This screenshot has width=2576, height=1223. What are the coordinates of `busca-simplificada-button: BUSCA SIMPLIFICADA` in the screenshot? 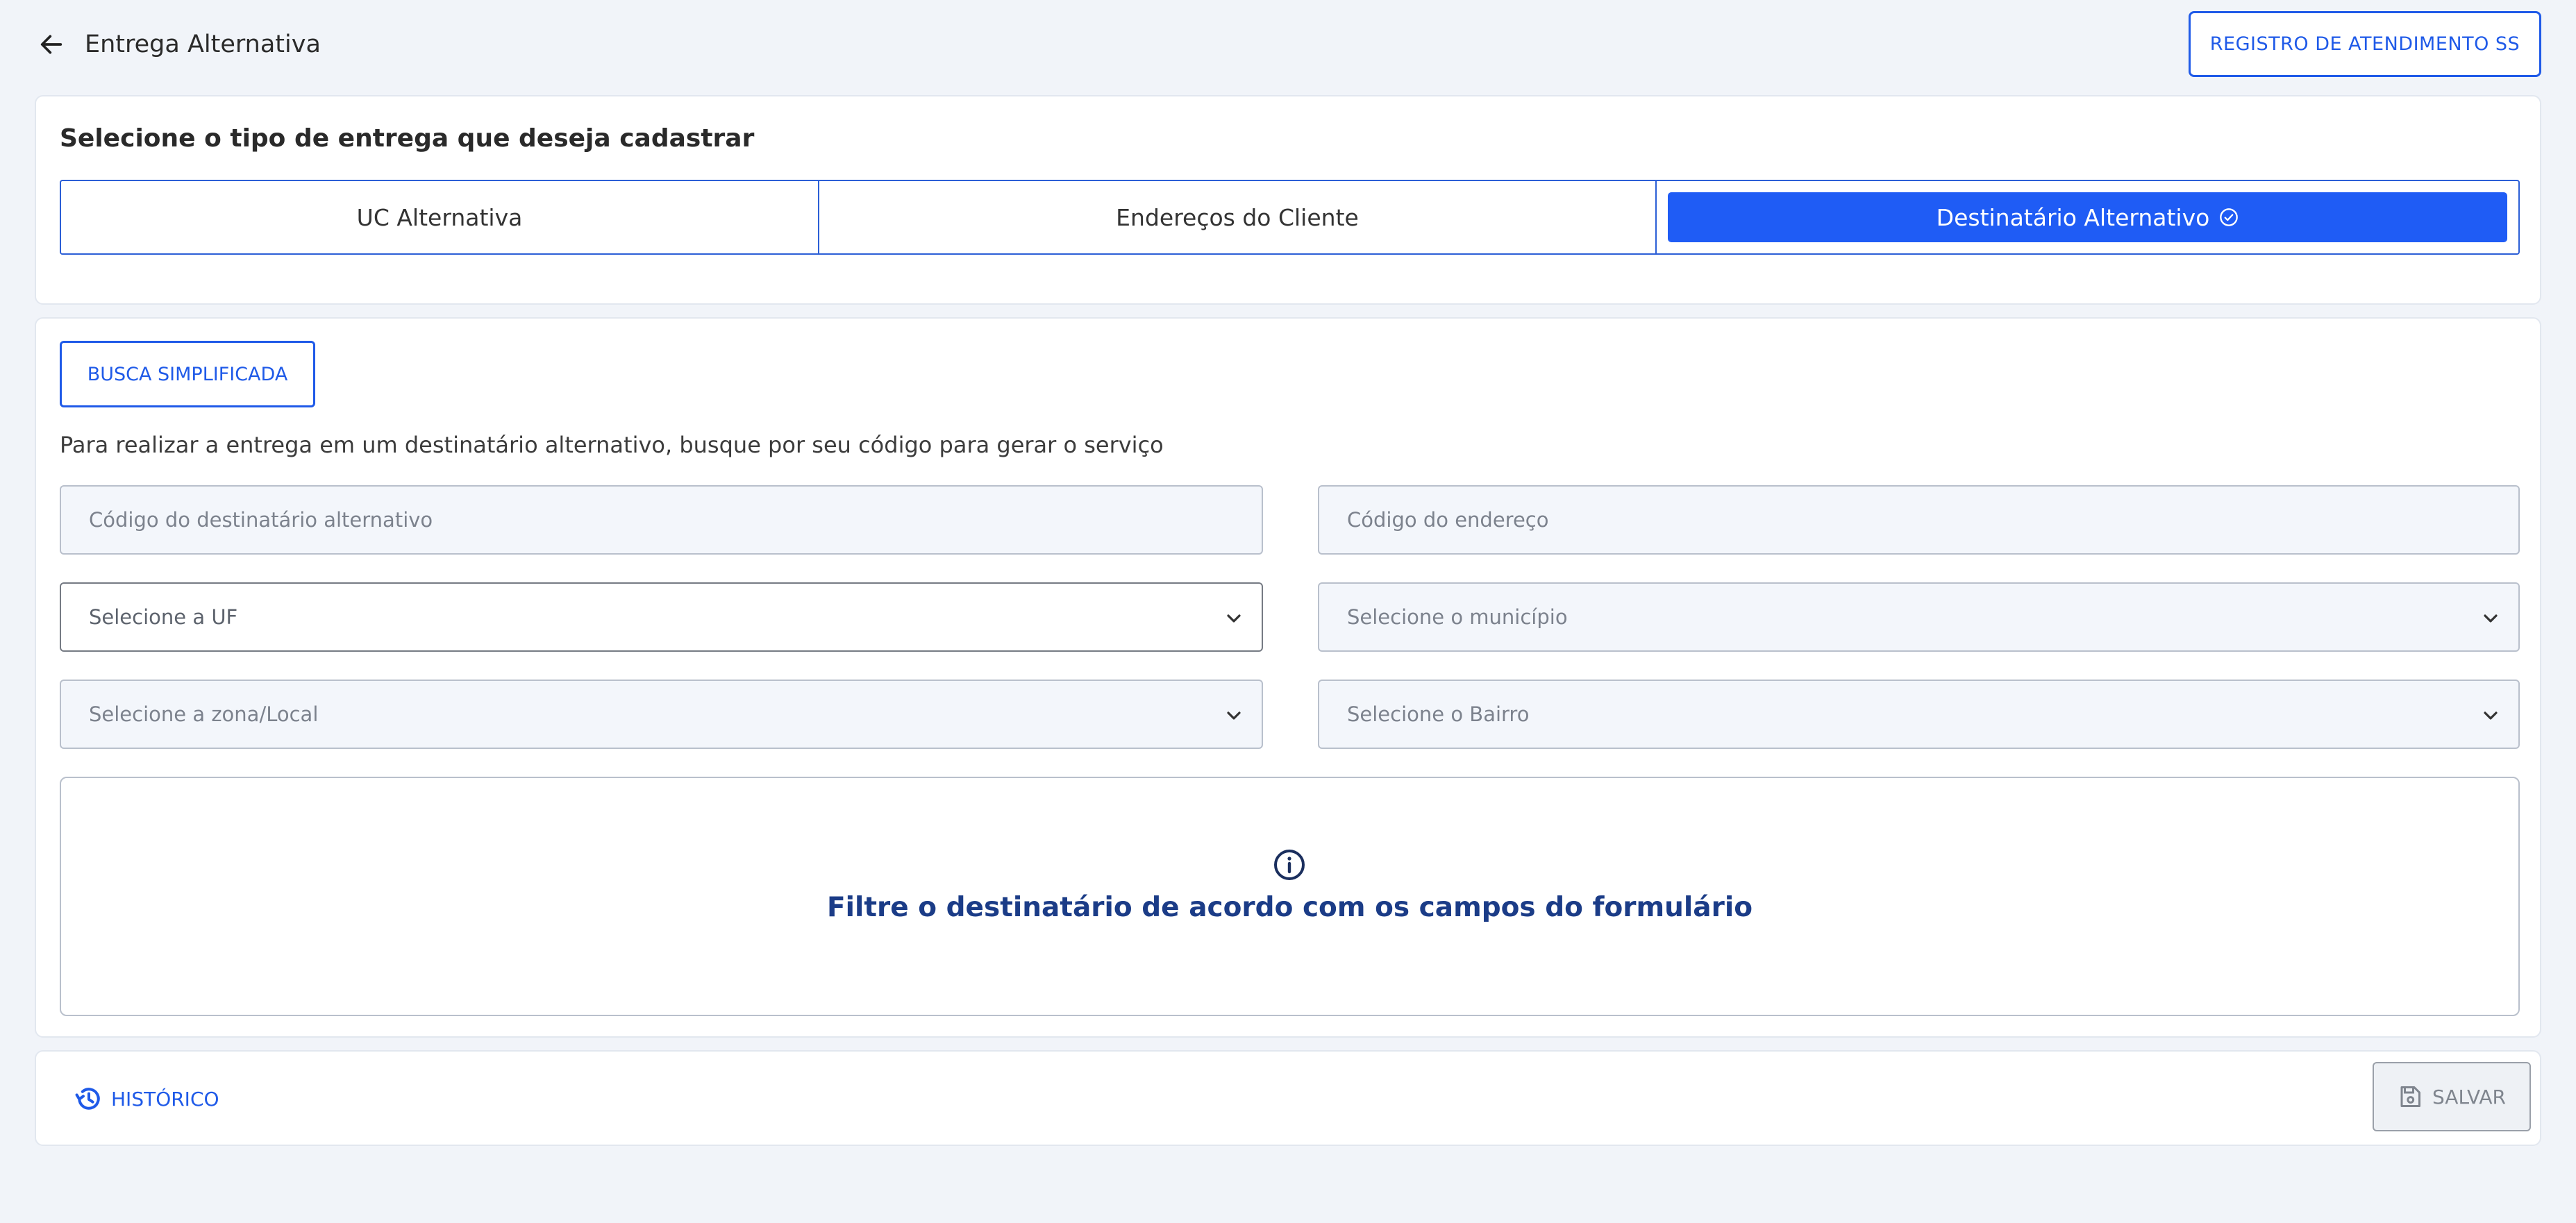 It's located at (187, 374).